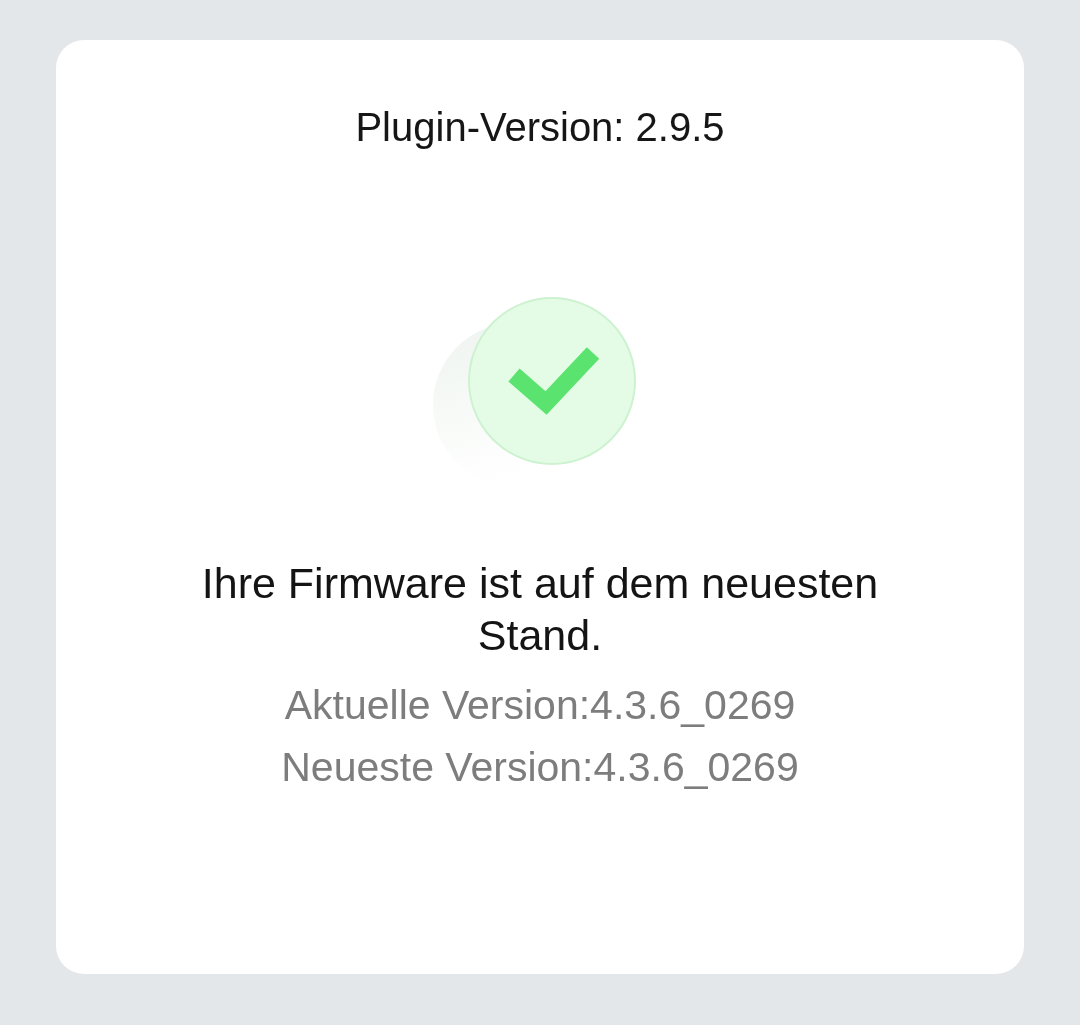 The height and width of the screenshot is (1025, 1080). What do you see at coordinates (540, 705) in the screenshot?
I see `version-text: Aktuelle Version:4.3.6_0269` at bounding box center [540, 705].